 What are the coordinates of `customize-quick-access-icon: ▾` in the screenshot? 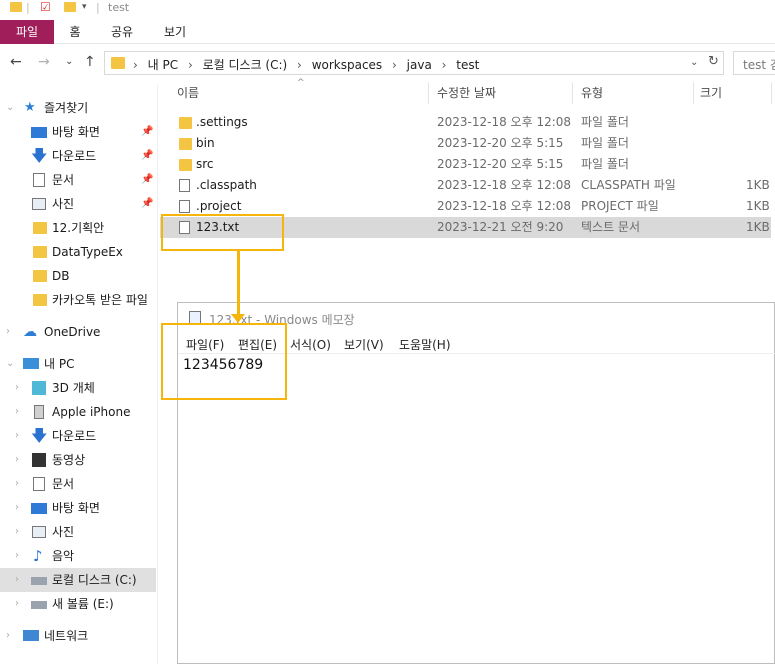 It's located at (84, 7).